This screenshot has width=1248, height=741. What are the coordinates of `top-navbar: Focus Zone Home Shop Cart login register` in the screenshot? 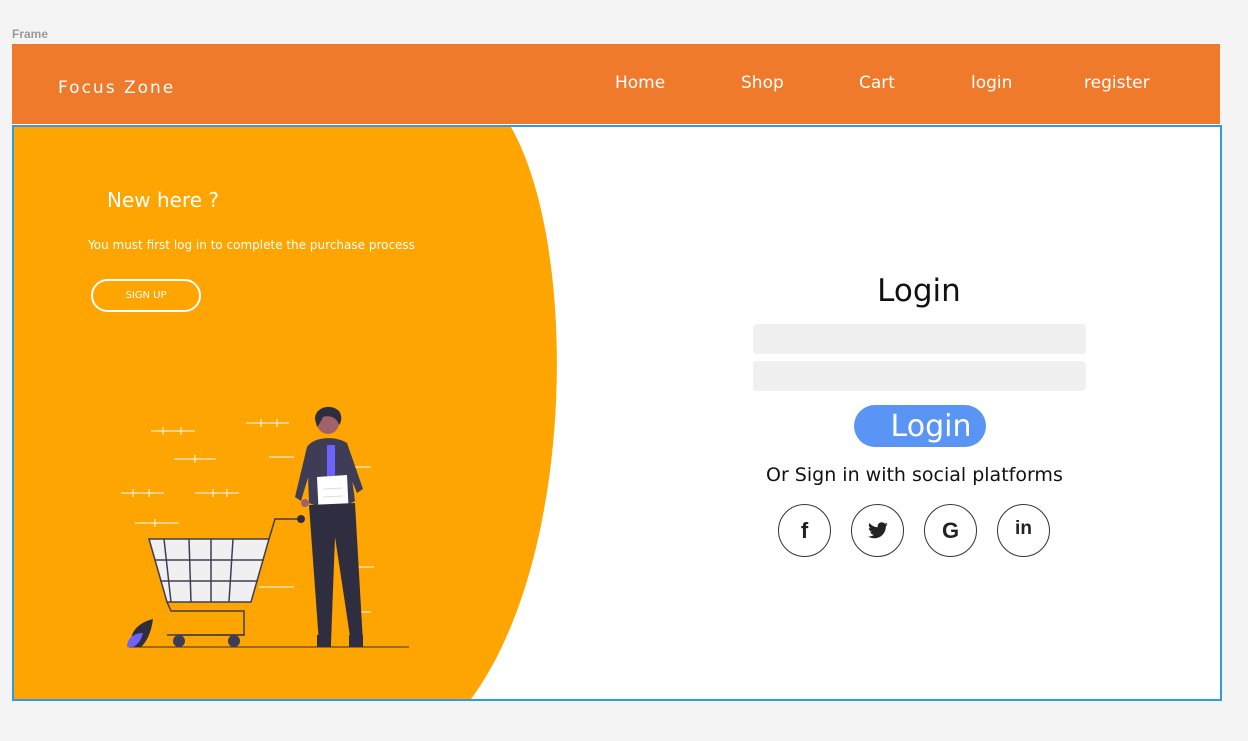 It's located at (616, 84).